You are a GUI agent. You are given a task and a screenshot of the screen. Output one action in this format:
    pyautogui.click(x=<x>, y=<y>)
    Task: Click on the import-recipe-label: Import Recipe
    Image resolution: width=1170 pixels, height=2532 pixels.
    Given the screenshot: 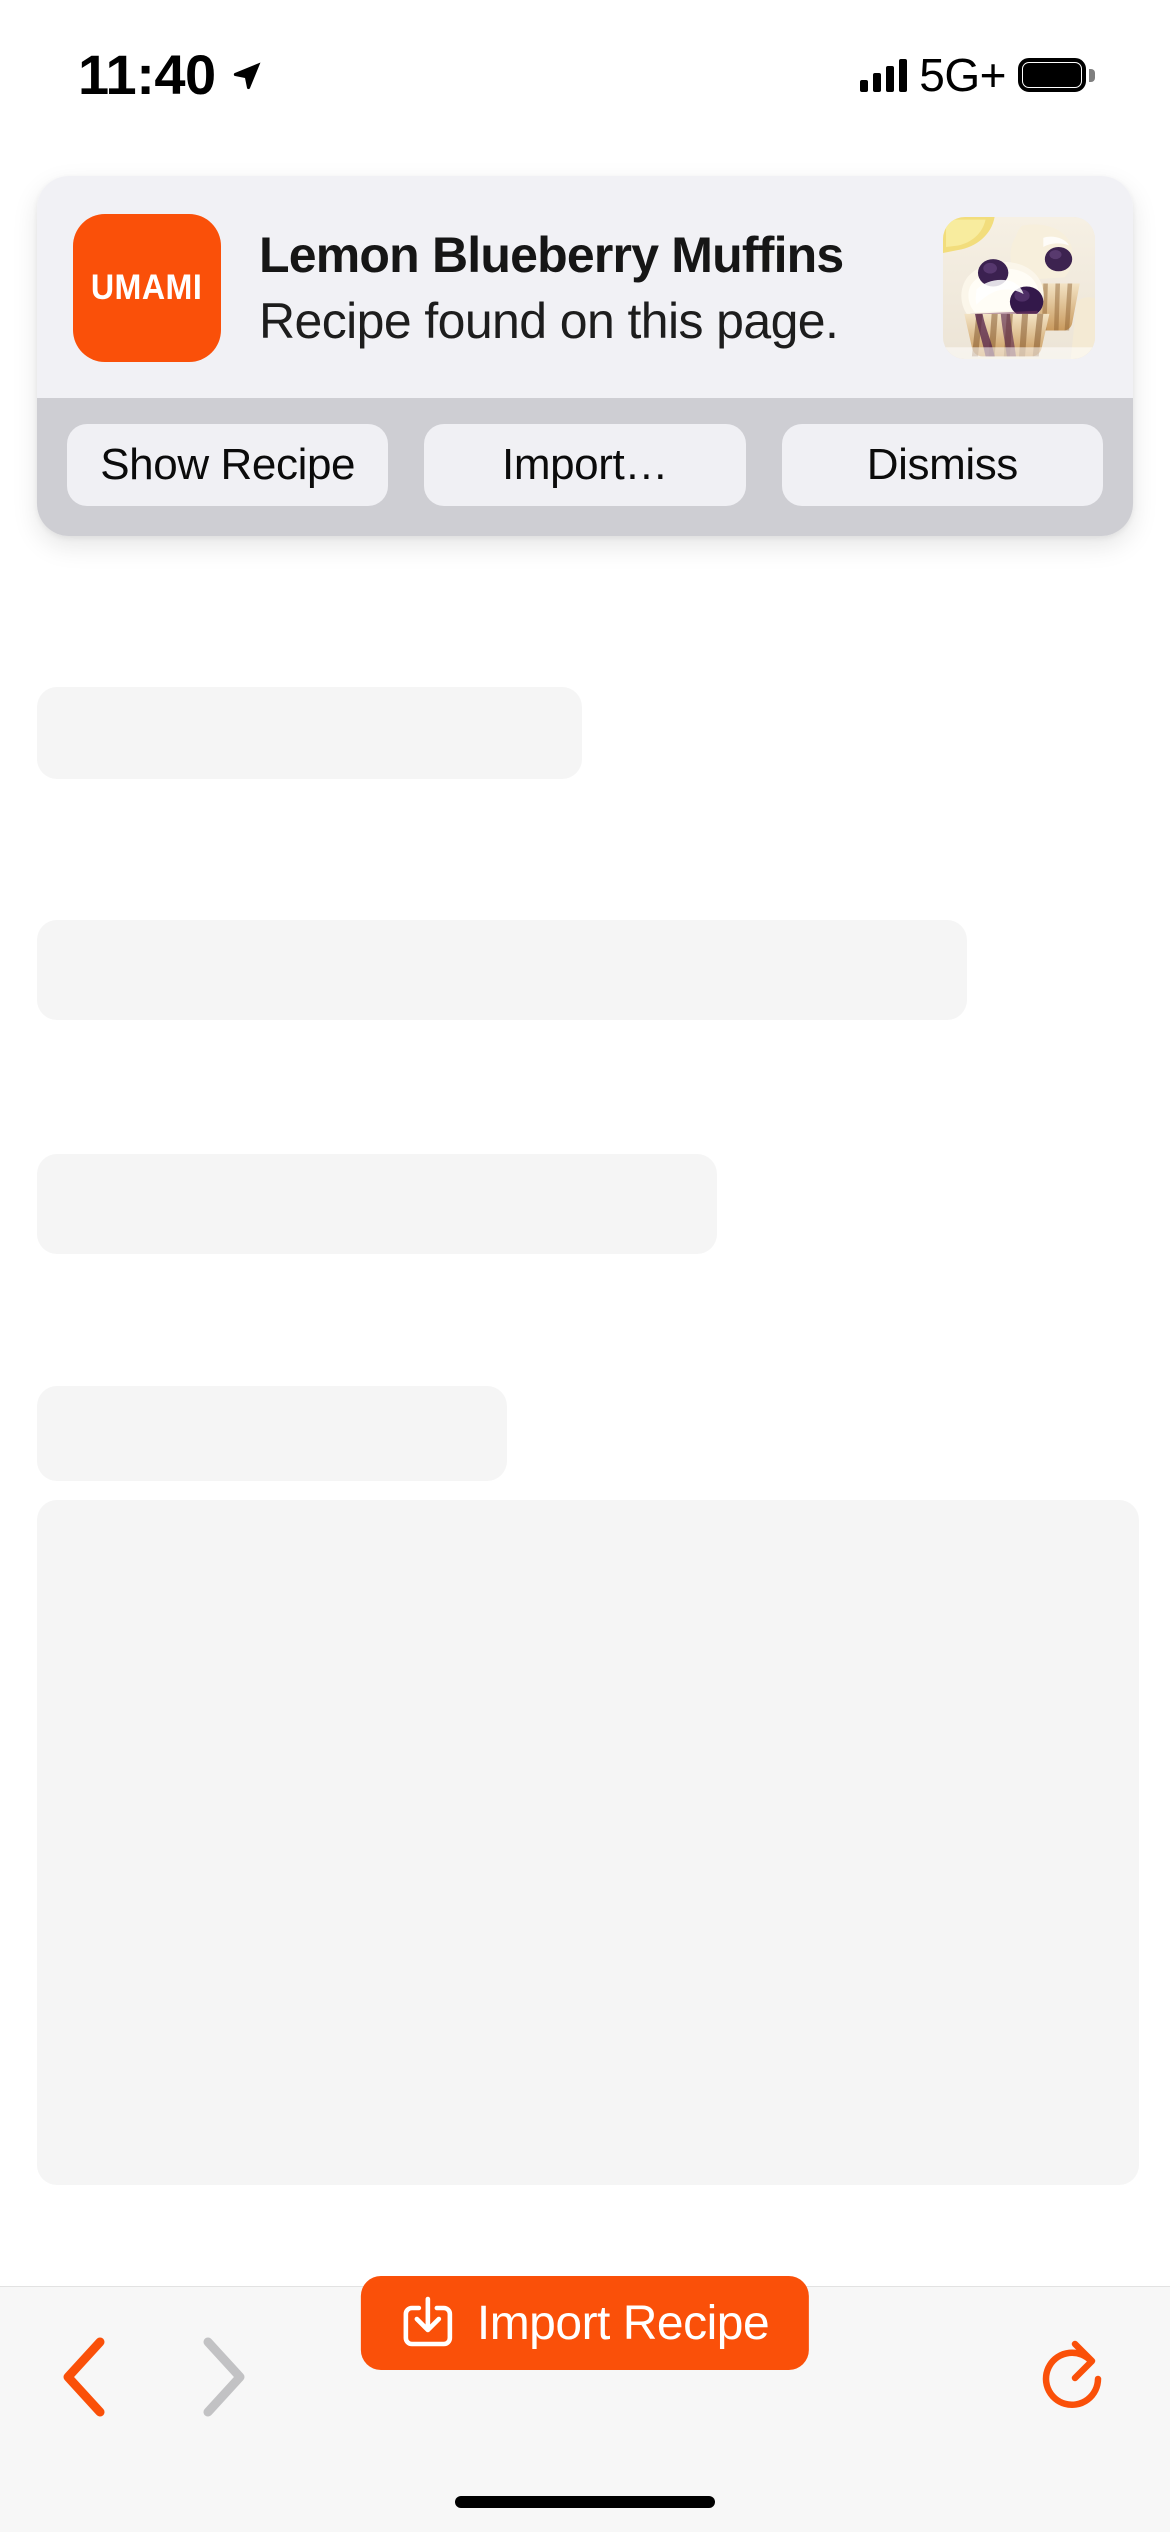 What is the action you would take?
    pyautogui.click(x=623, y=2323)
    